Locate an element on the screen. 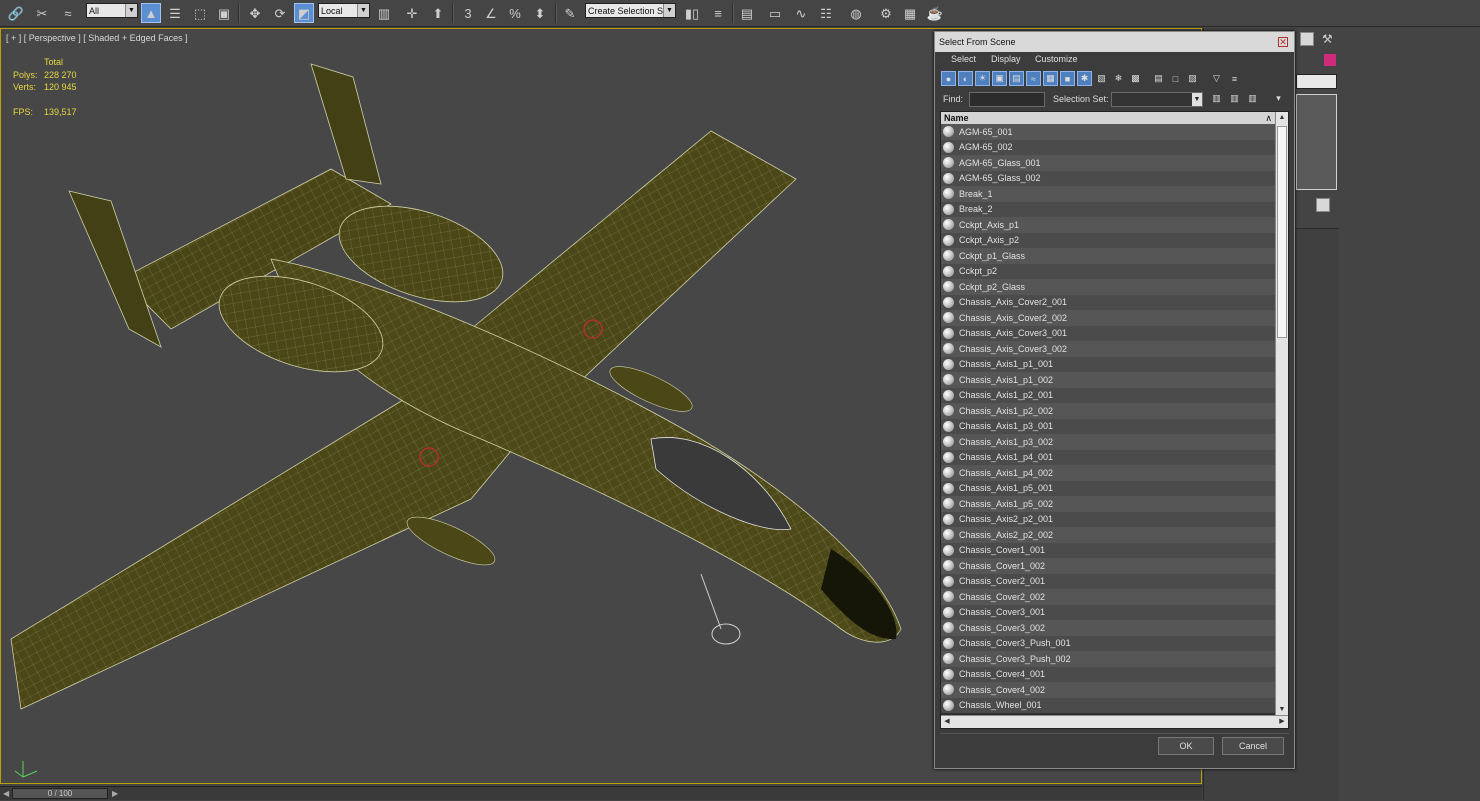 The height and width of the screenshot is (801, 1480). modifier-list-dropdown is located at coordinates (1316, 81).